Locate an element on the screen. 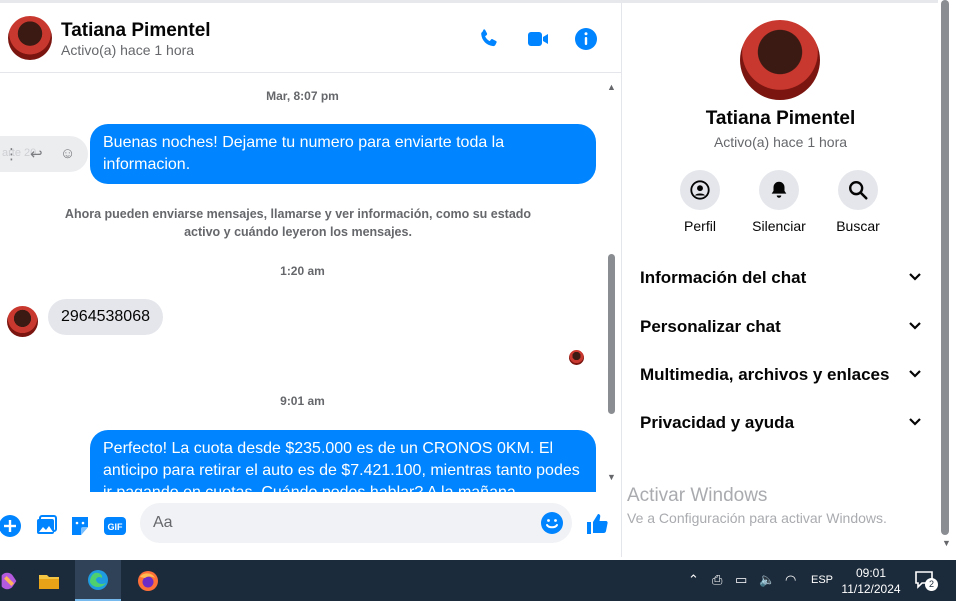  like-thumb-icon is located at coordinates (597, 524).